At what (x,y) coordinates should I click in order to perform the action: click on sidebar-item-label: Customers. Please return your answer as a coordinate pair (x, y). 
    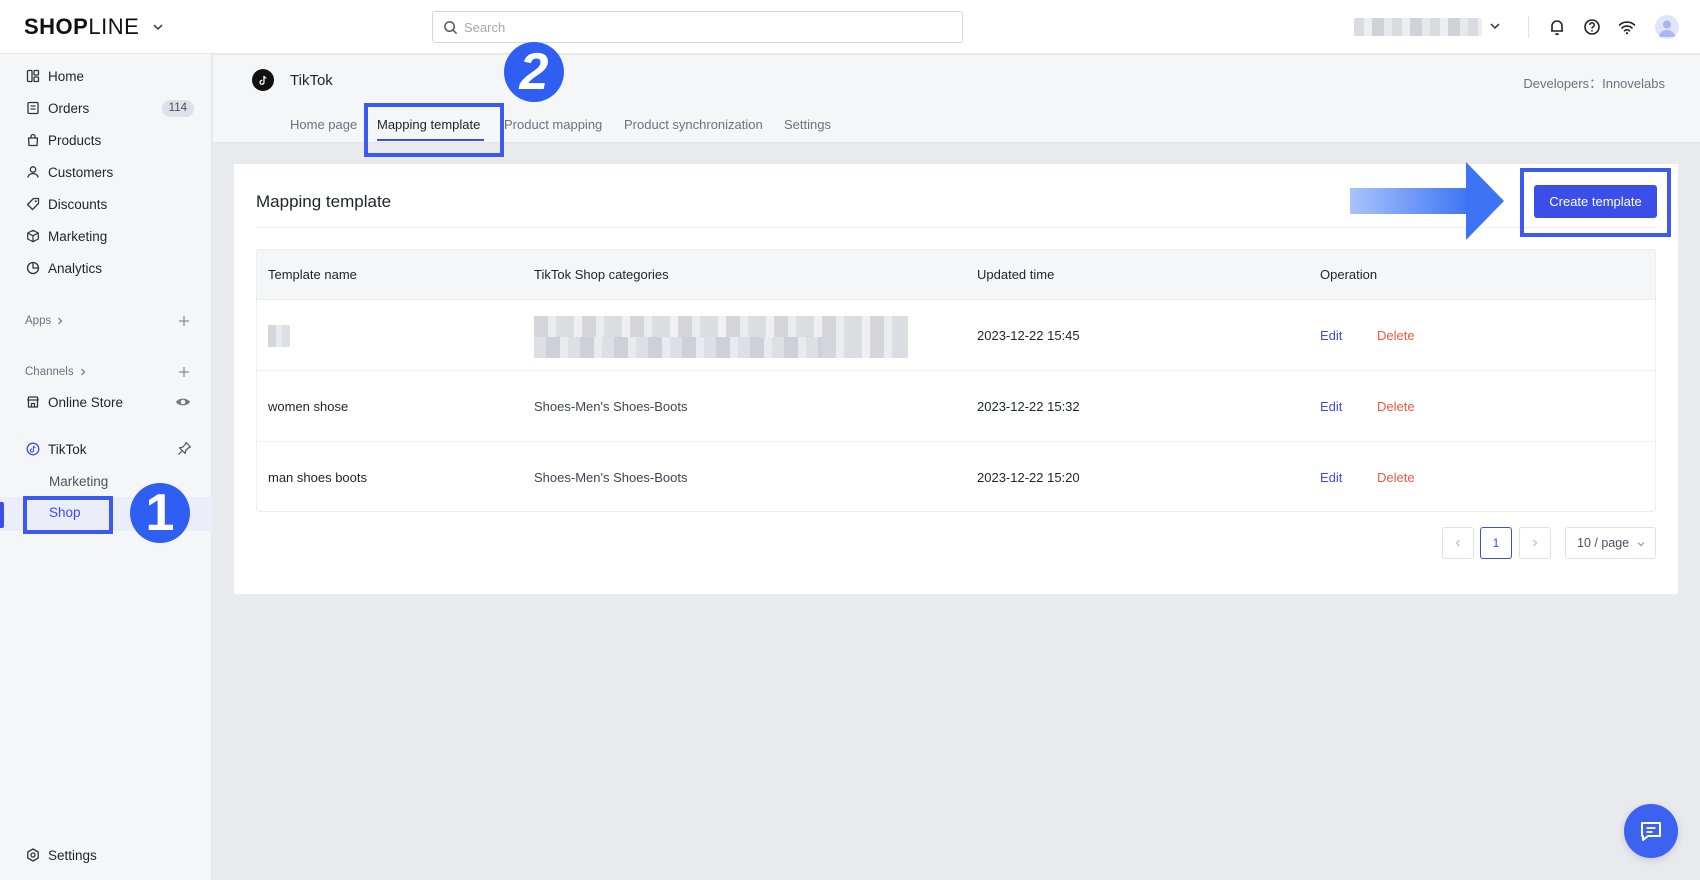
    Looking at the image, I should click on (81, 172).